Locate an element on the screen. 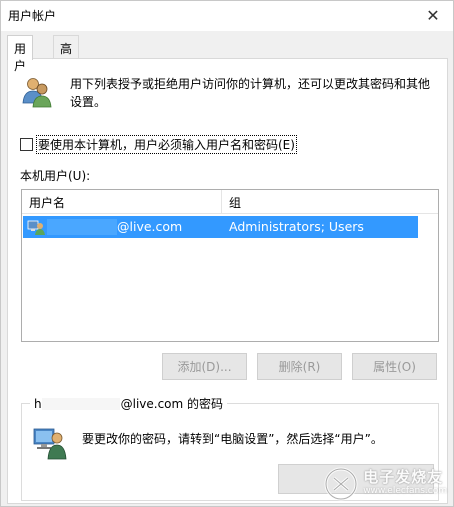  table-row: @live.com Administrators; Users is located at coordinates (220, 227).